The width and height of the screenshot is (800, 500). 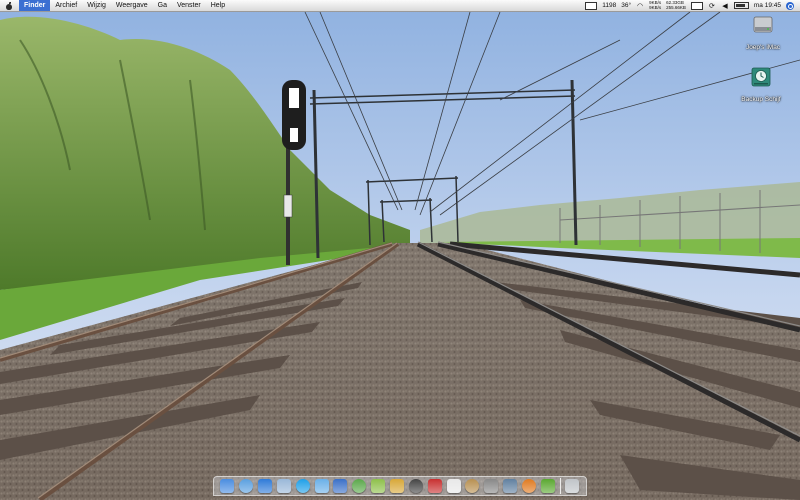 I want to click on menu-help: Help, so click(x=218, y=5).